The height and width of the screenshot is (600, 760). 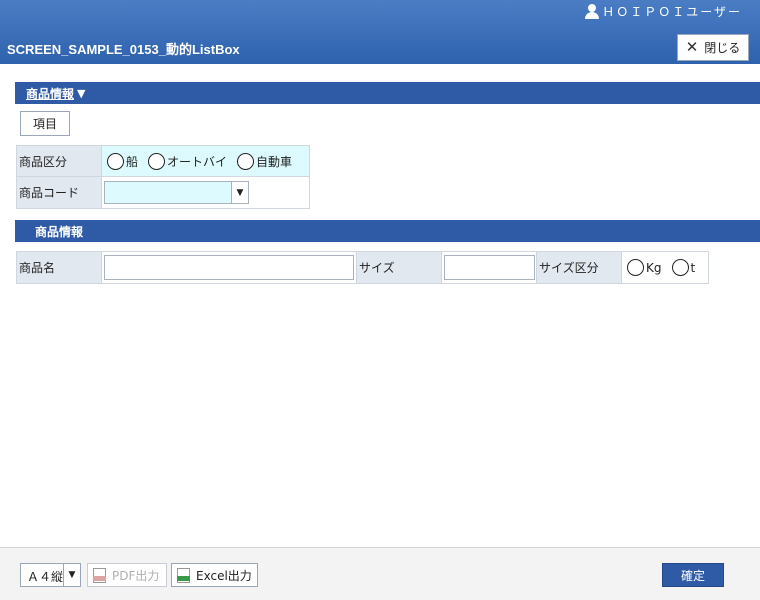 I want to click on user-name: ＨＯＩＰＯＩユーザー, so click(x=672, y=11).